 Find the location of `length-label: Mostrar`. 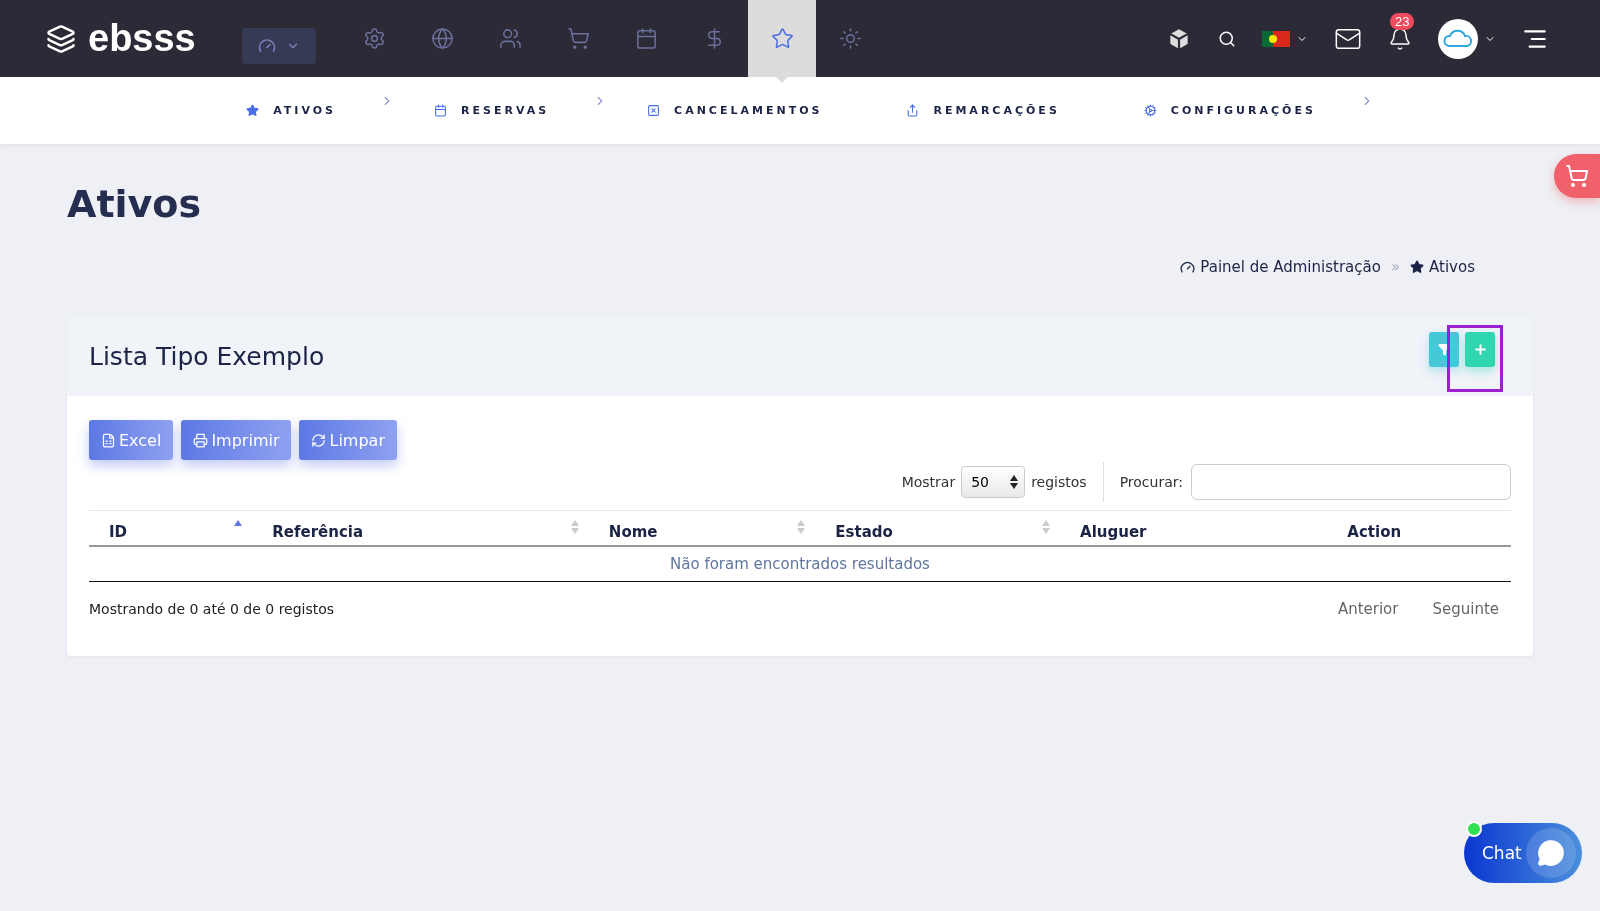

length-label: Mostrar is located at coordinates (928, 482).